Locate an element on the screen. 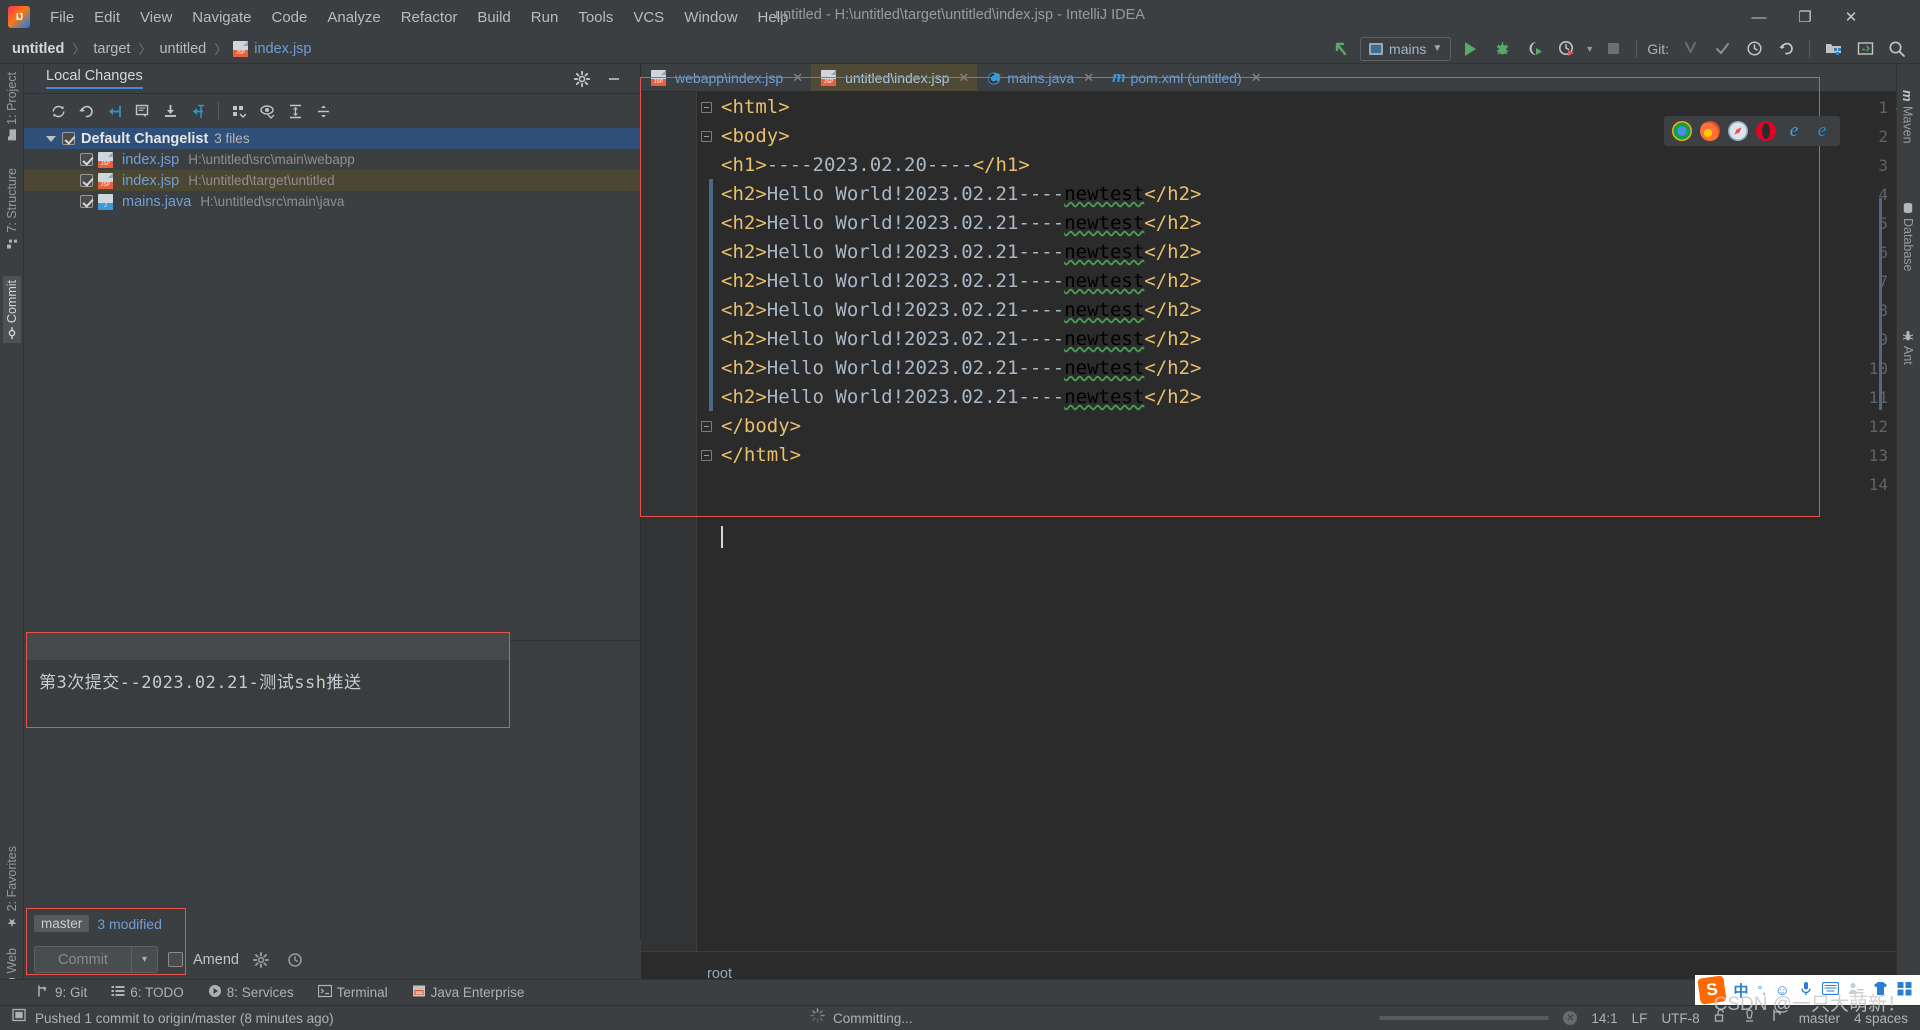 The height and width of the screenshot is (1030, 1920). code-line: <body> is located at coordinates (755, 136).